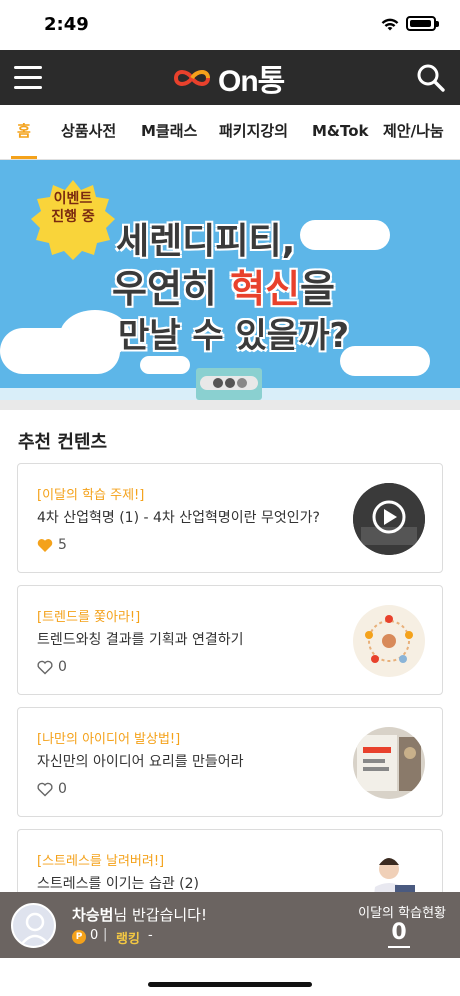 The height and width of the screenshot is (996, 460). What do you see at coordinates (140, 640) in the screenshot?
I see `card-title: 트렌드와칭 결과를 기획과 연결하기` at bounding box center [140, 640].